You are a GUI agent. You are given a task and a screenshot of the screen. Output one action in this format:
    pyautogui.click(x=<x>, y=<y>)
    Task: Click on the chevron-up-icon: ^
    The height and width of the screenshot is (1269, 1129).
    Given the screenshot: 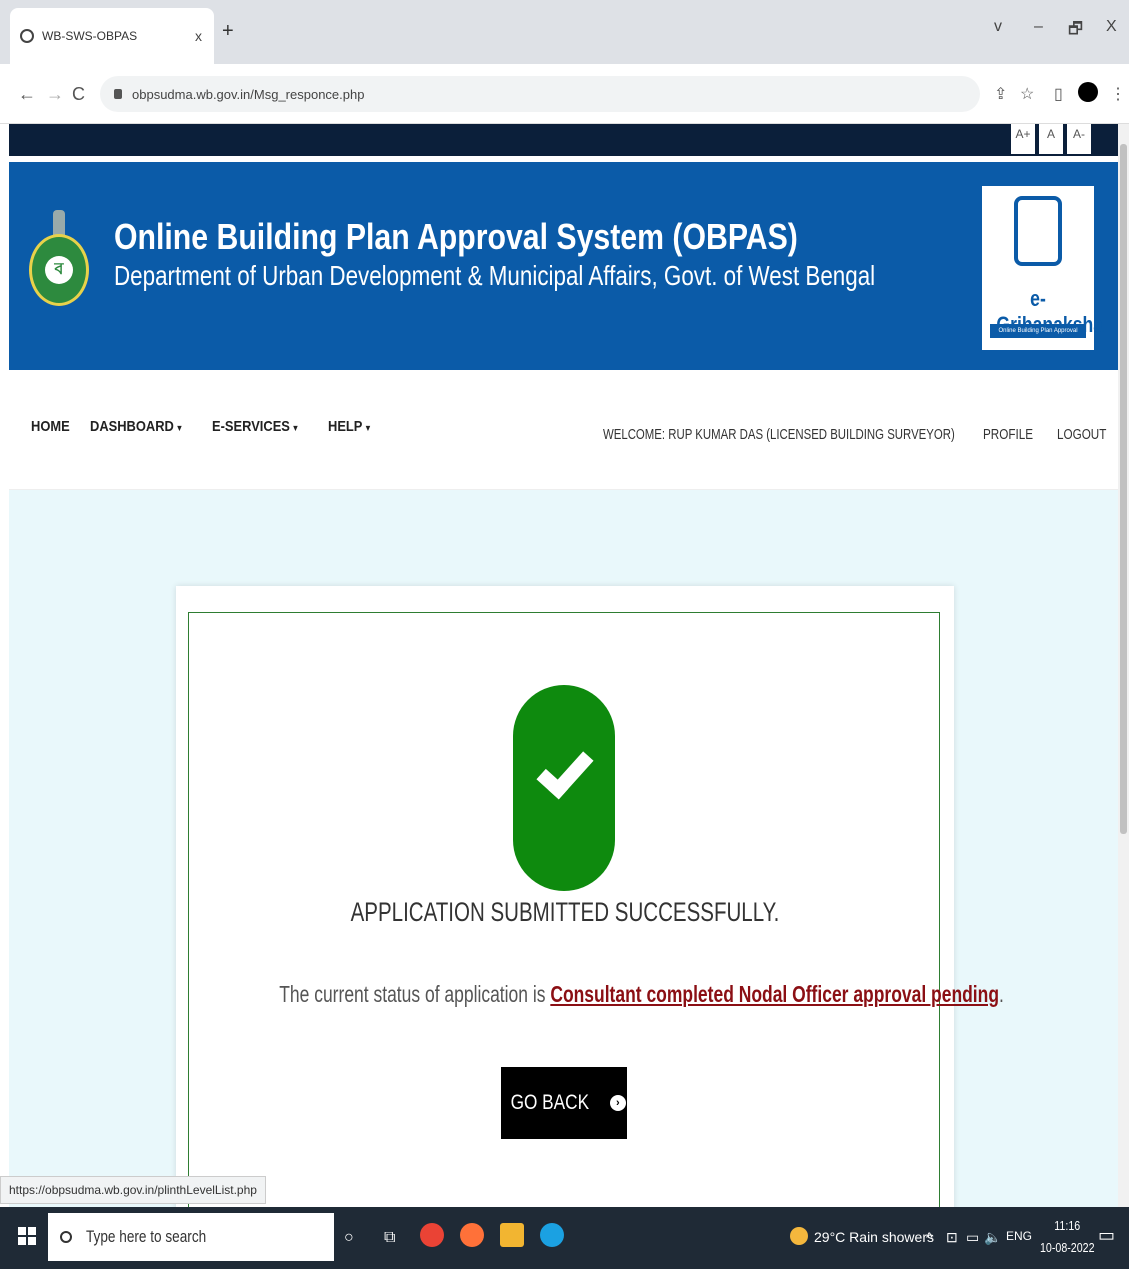 What is the action you would take?
    pyautogui.click(x=929, y=1237)
    